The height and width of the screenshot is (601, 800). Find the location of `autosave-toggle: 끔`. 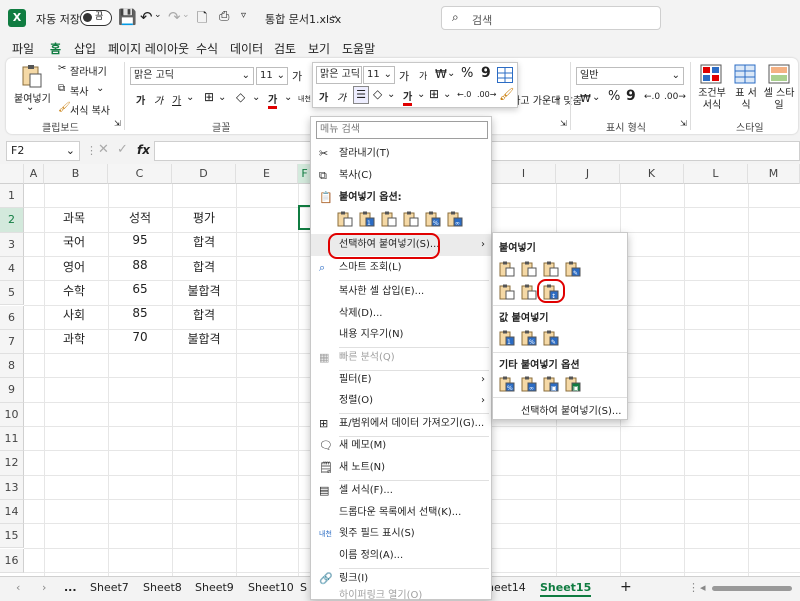

autosave-toggle: 끔 is located at coordinates (96, 18).